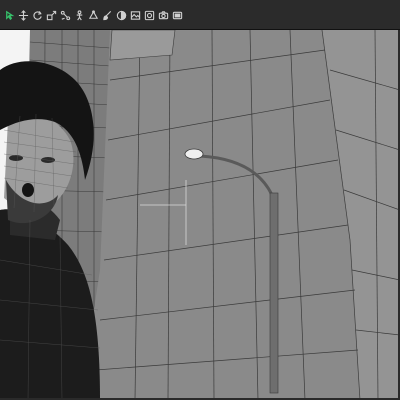 The width and height of the screenshot is (400, 400). Describe the element at coordinates (163, 15) in the screenshot. I see `camera-icon` at that location.